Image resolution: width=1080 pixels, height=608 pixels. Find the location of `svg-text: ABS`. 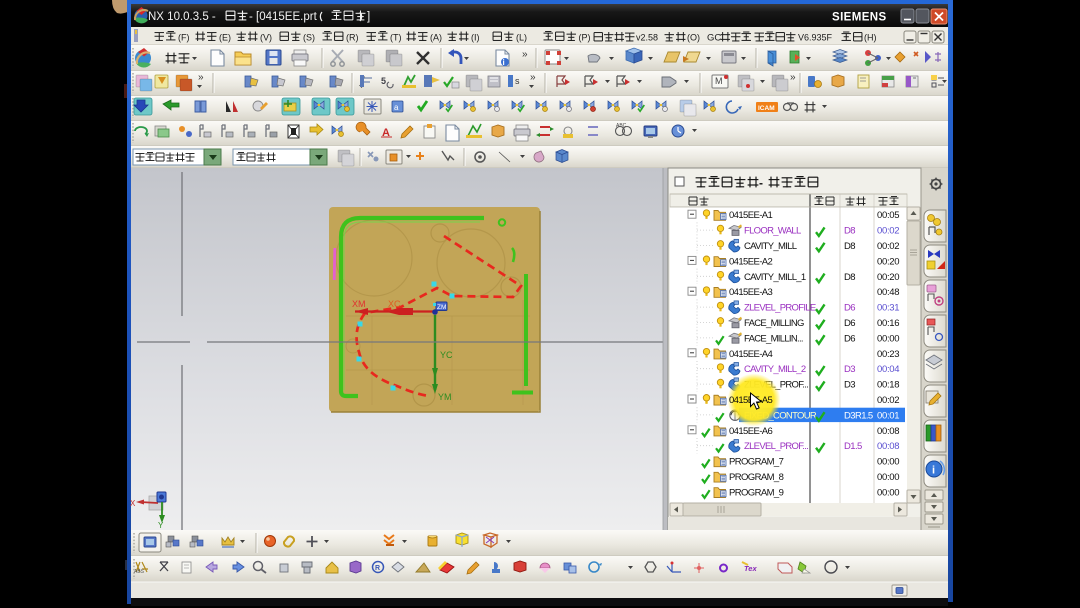

svg-text: ABS is located at coordinates (139, 572).